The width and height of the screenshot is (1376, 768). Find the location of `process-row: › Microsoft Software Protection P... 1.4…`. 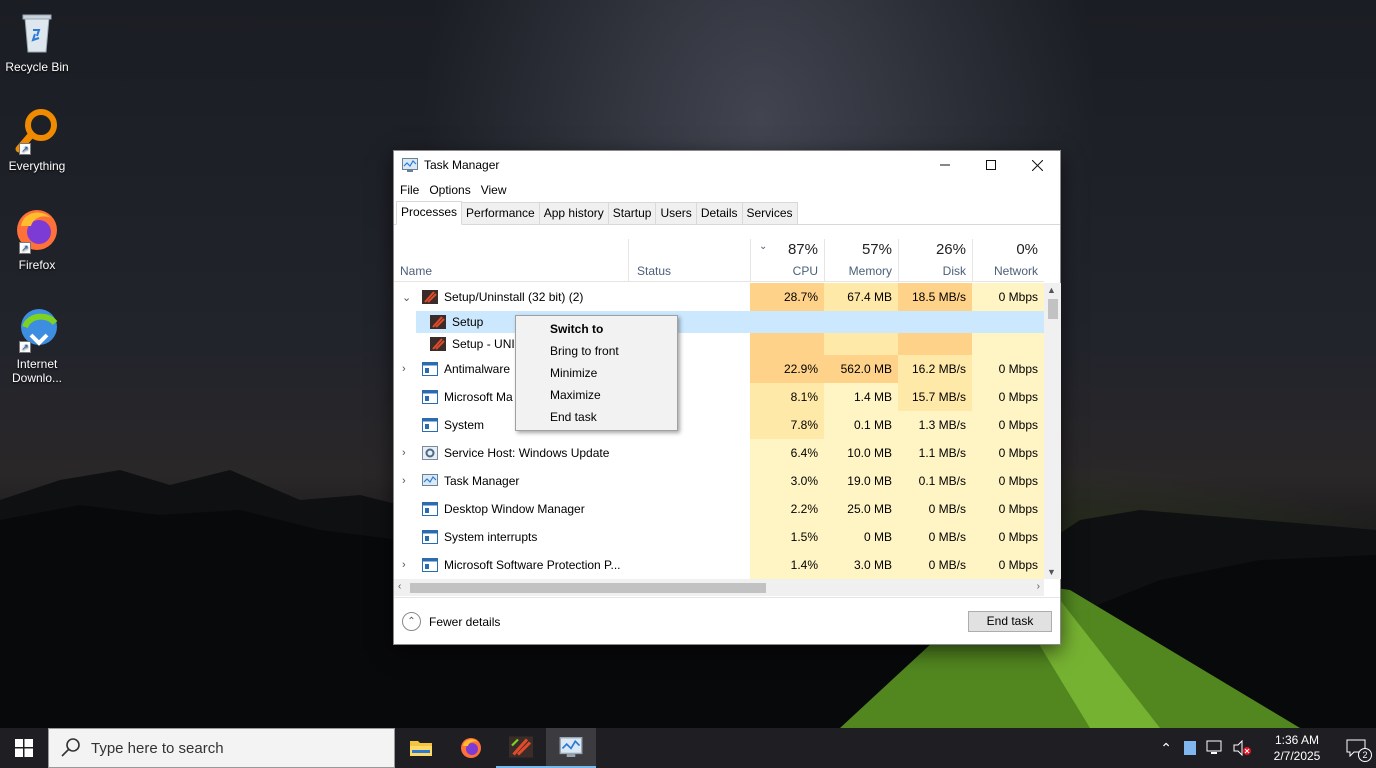

process-row: › Microsoft Software Protection P... 1.4… is located at coordinates (719, 565).